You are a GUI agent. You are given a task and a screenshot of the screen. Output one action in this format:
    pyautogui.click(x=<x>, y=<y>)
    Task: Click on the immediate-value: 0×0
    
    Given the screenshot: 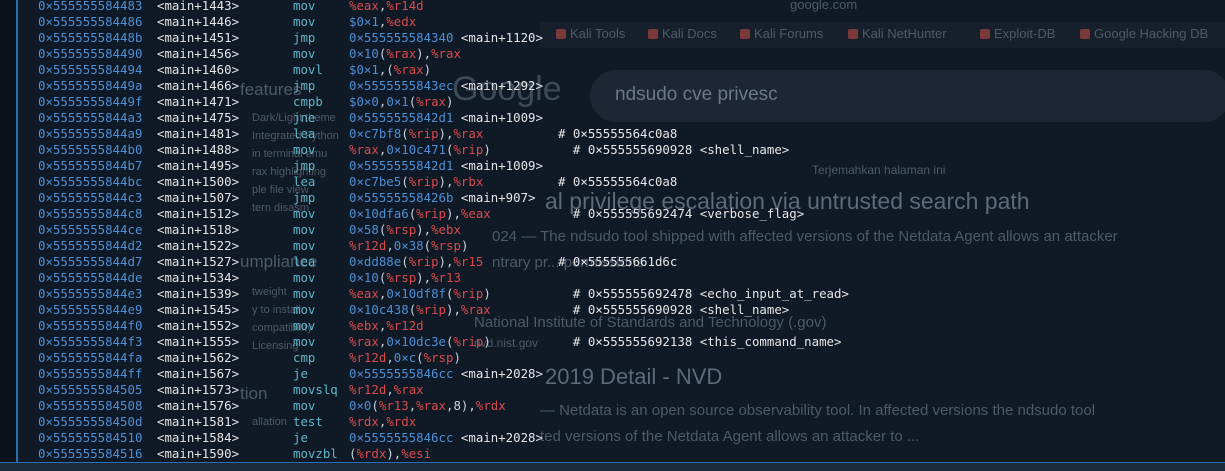 What is the action you would take?
    pyautogui.click(x=360, y=405)
    